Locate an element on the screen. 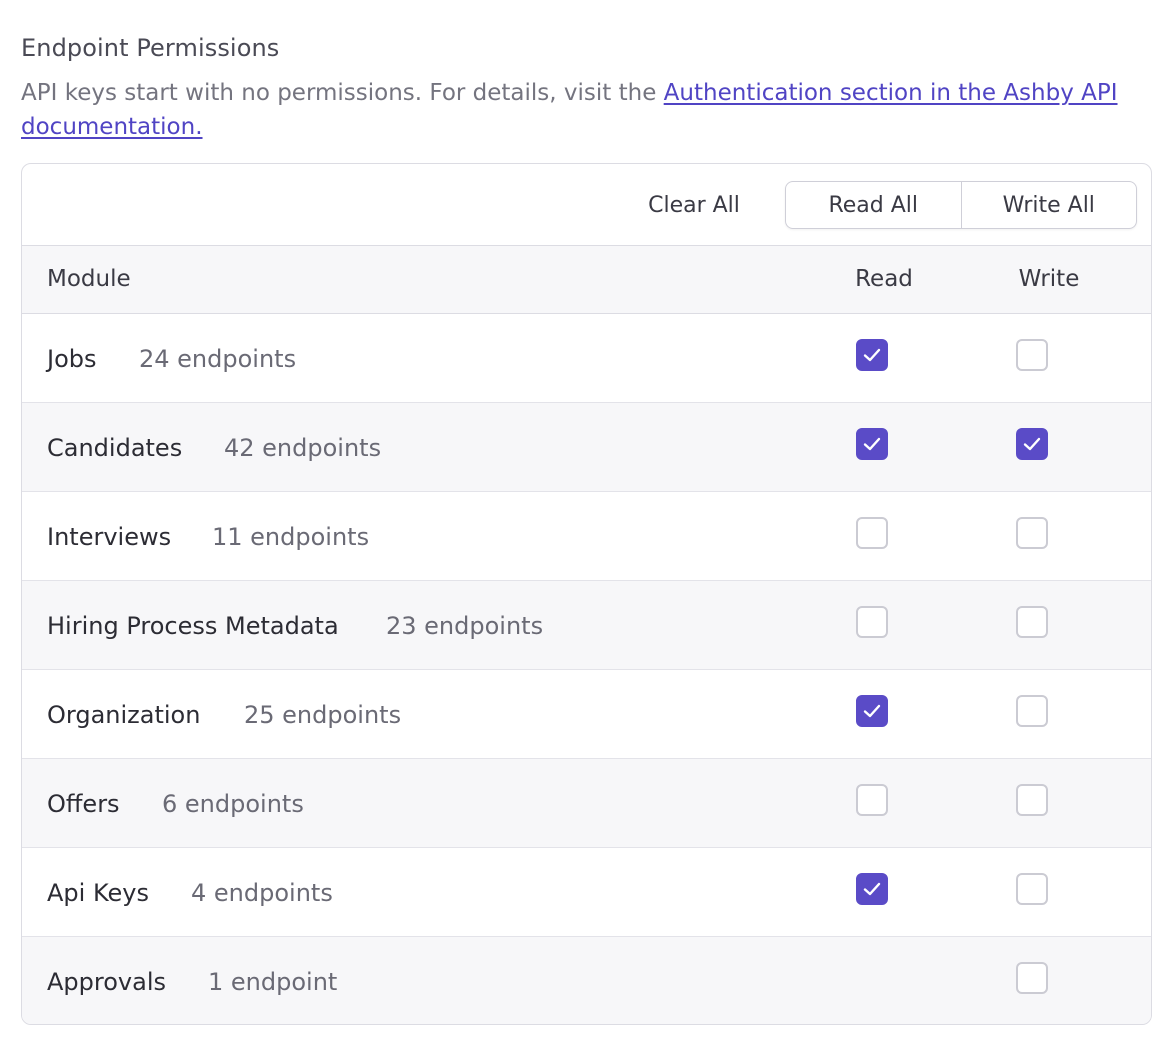  endpoint-count: 25 endpoints is located at coordinates (323, 714).